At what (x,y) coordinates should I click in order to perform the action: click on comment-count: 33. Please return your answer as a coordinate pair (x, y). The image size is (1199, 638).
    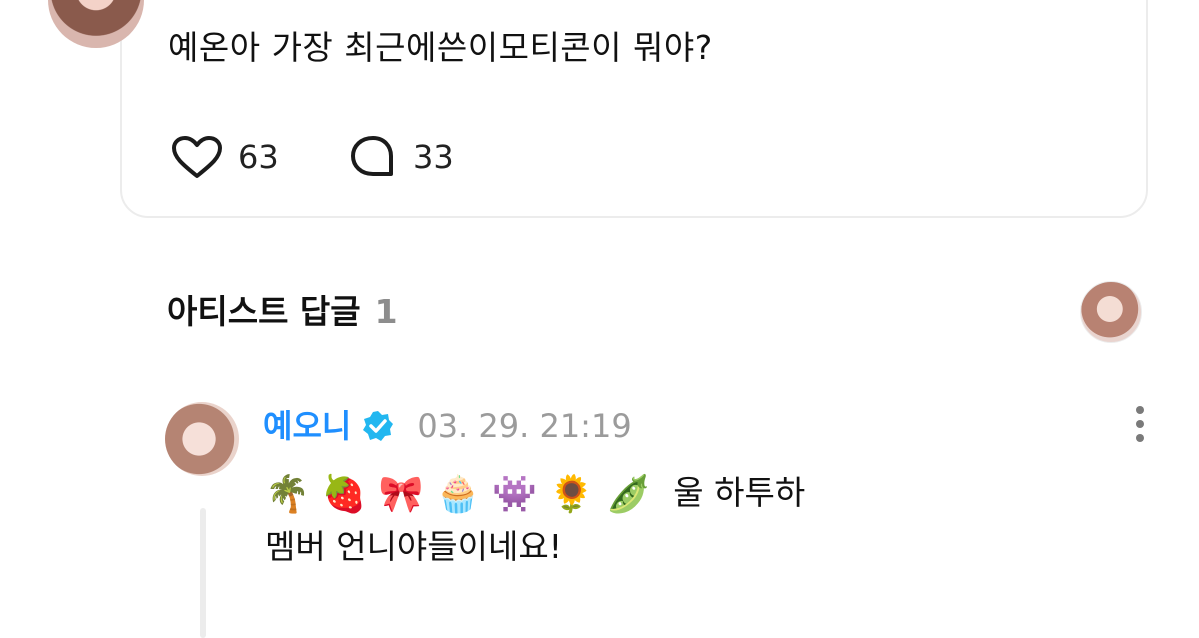
    Looking at the image, I should click on (433, 157).